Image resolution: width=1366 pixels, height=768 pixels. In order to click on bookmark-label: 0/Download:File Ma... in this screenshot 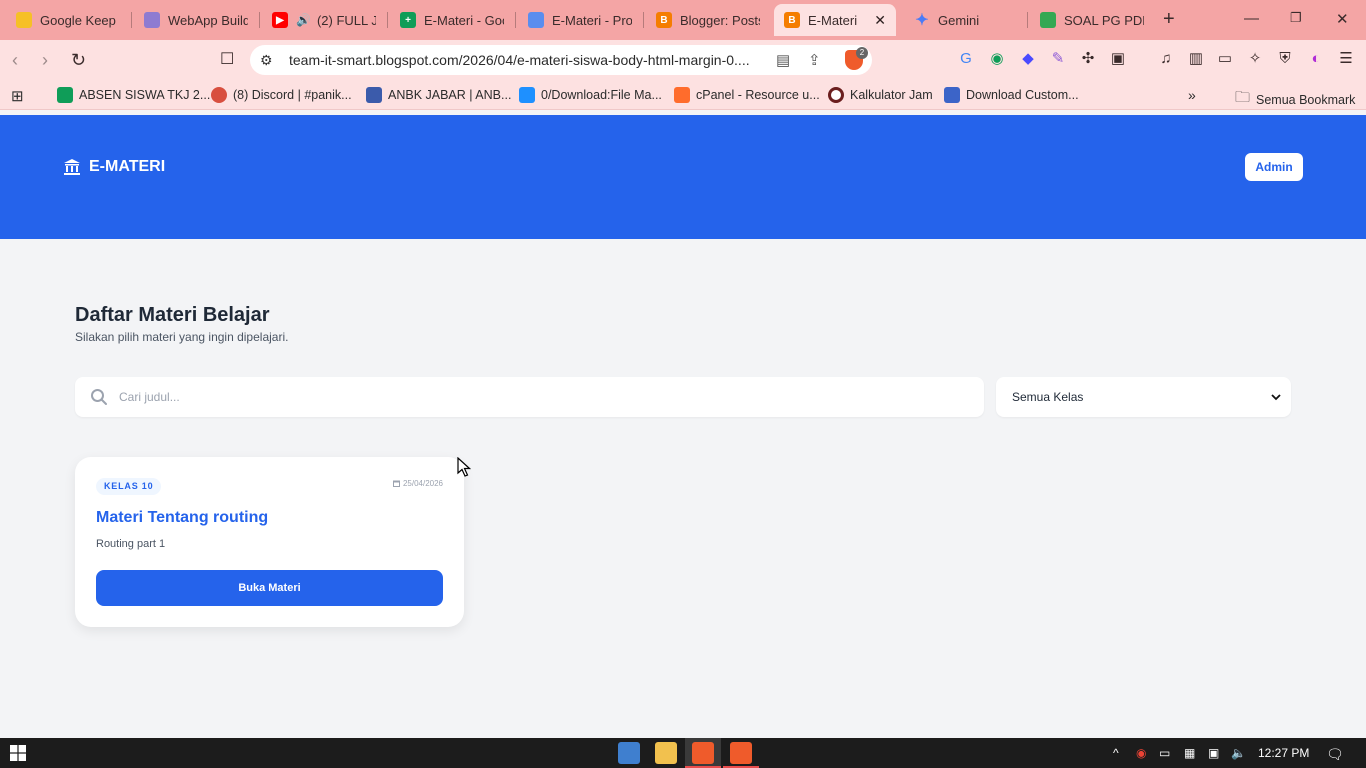, I will do `click(601, 95)`.